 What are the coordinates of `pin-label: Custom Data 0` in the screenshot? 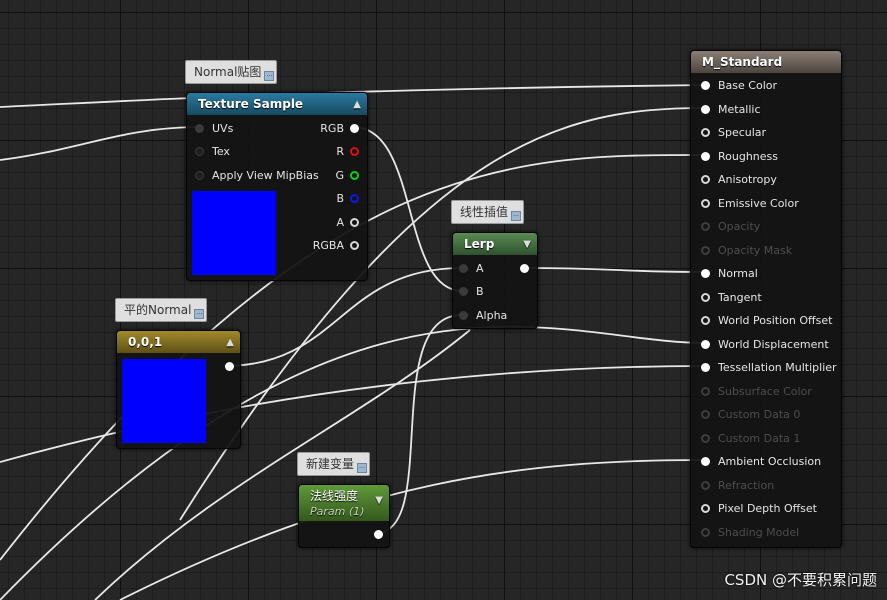 It's located at (759, 414).